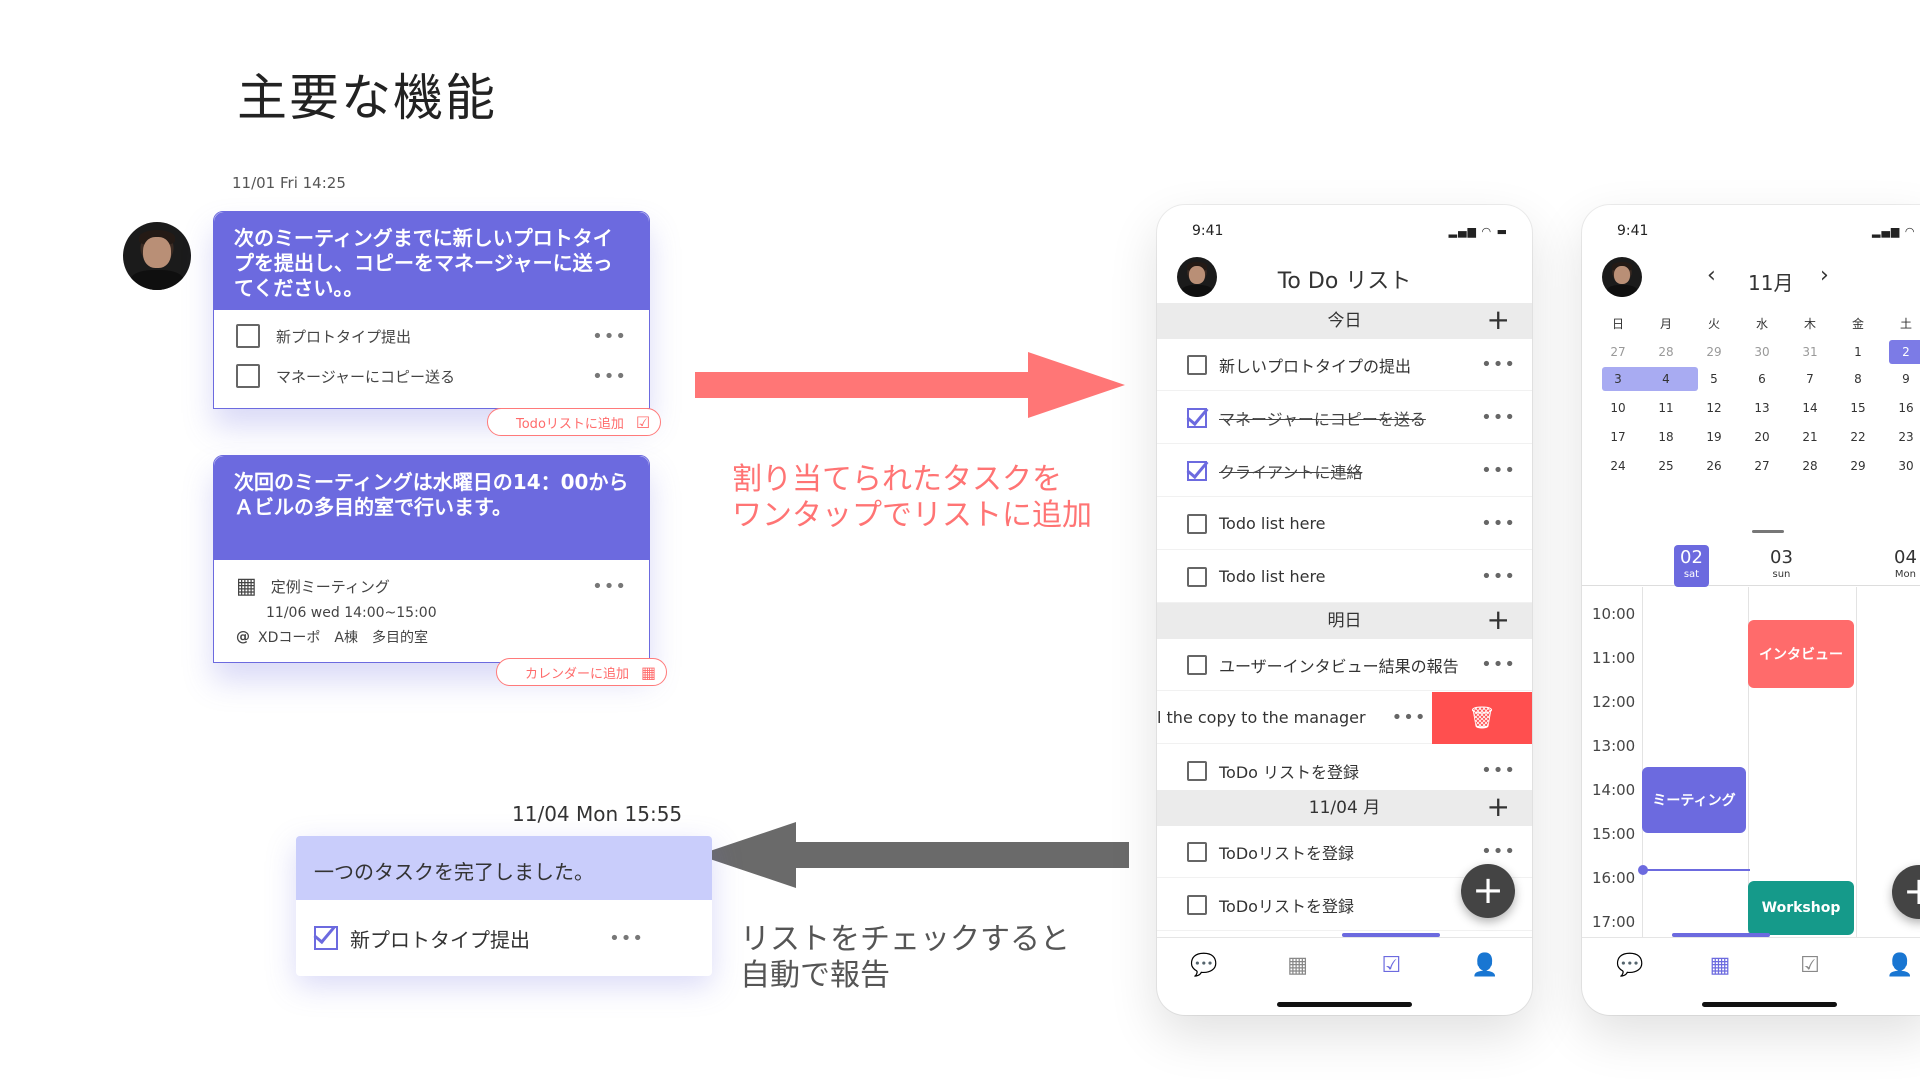 This screenshot has width=1920, height=1080. What do you see at coordinates (1691, 566) in the screenshot?
I see `day-selected: 02 sat` at bounding box center [1691, 566].